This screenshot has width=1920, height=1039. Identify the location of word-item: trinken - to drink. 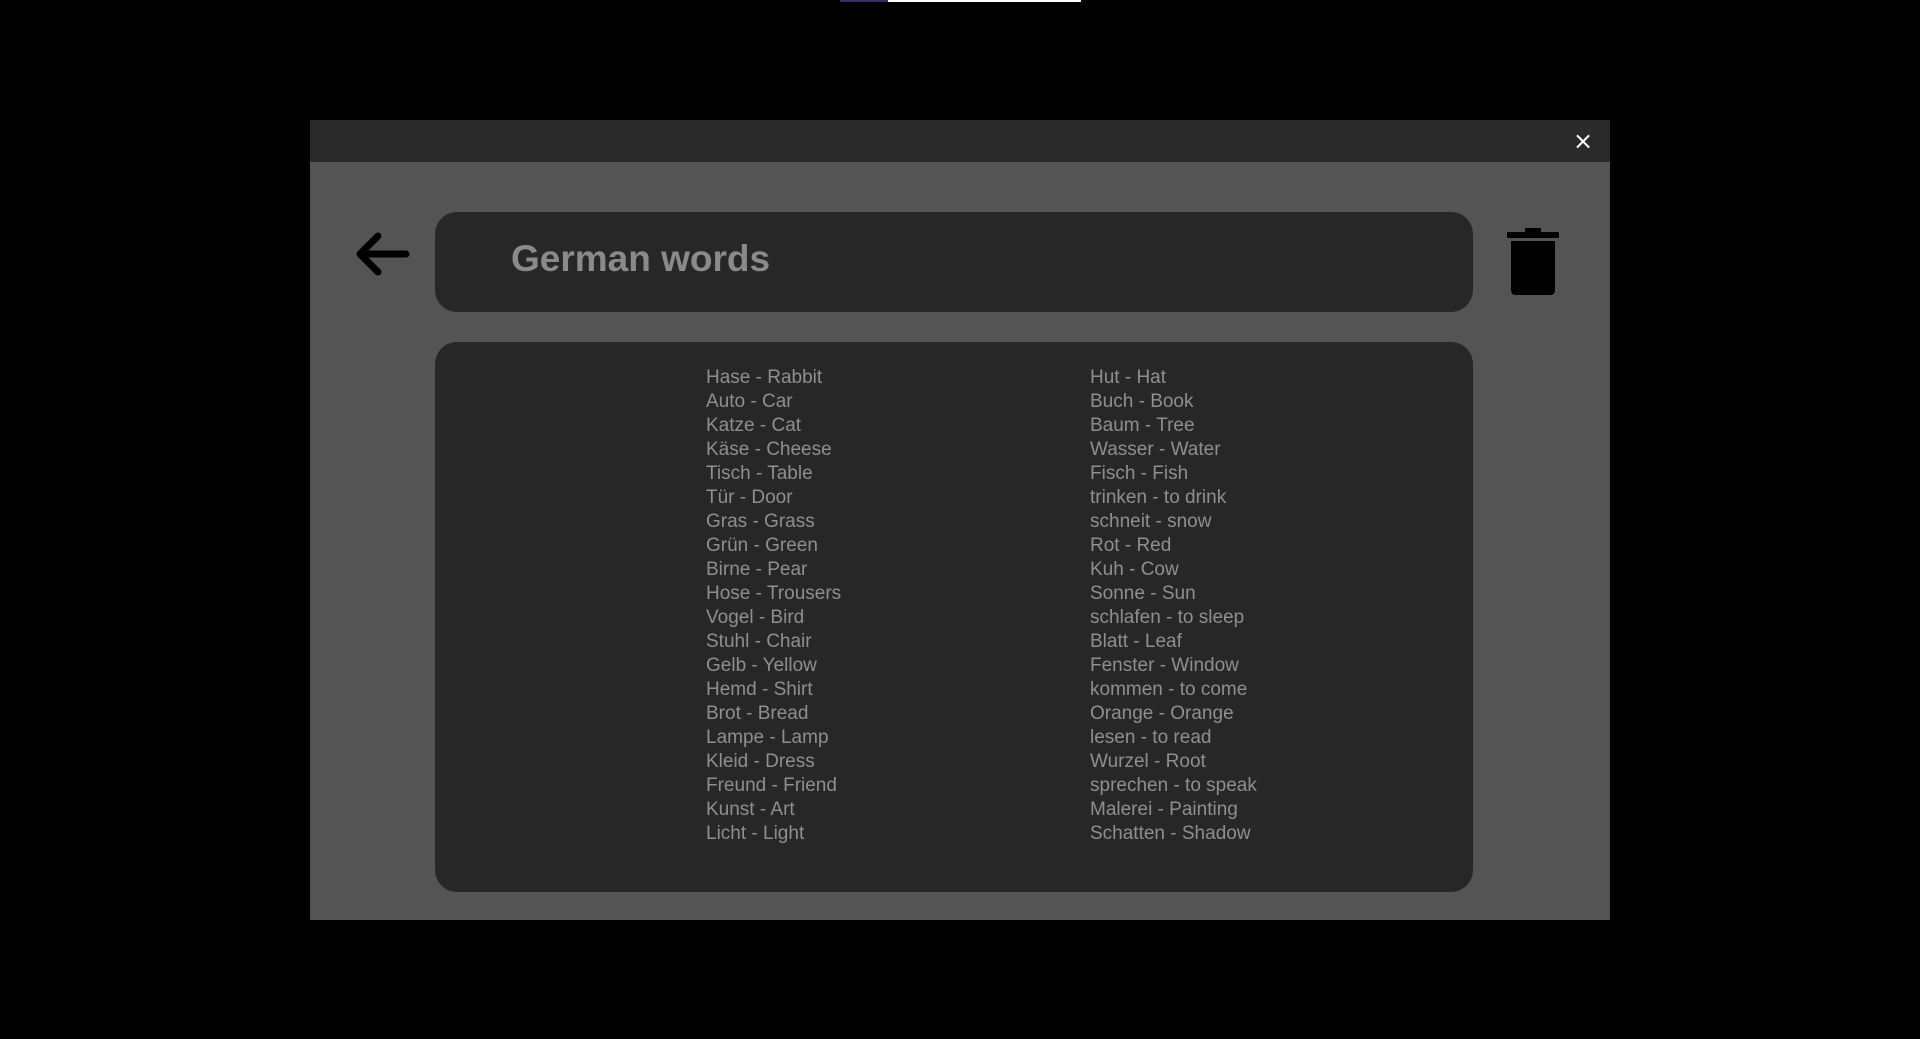
(1158, 497).